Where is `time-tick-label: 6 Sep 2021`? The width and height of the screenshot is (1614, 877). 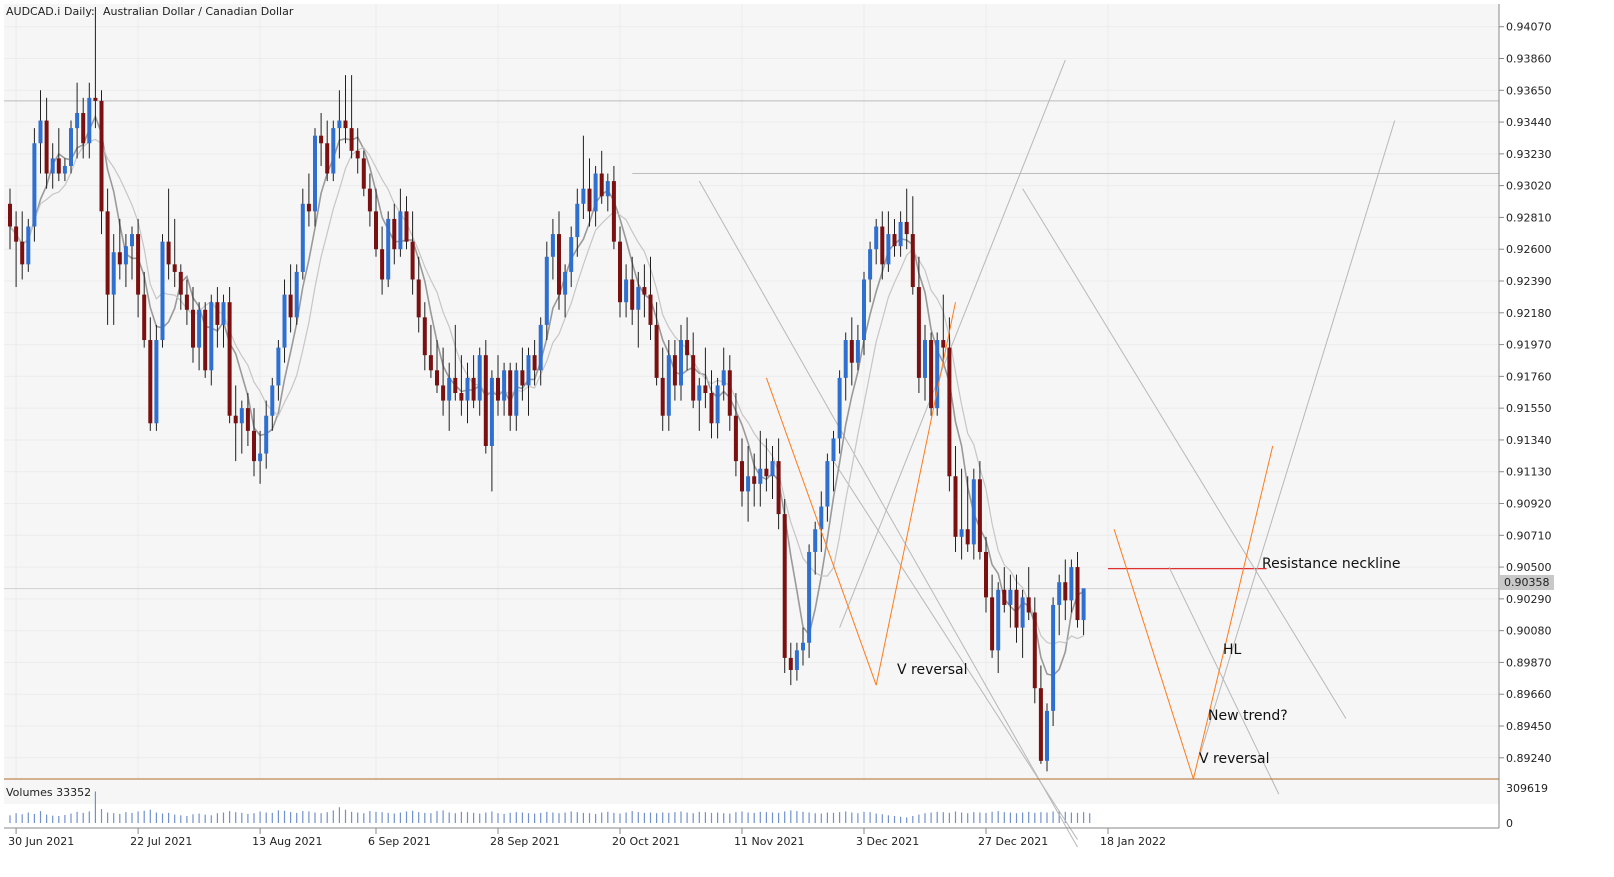 time-tick-label: 6 Sep 2021 is located at coordinates (399, 841).